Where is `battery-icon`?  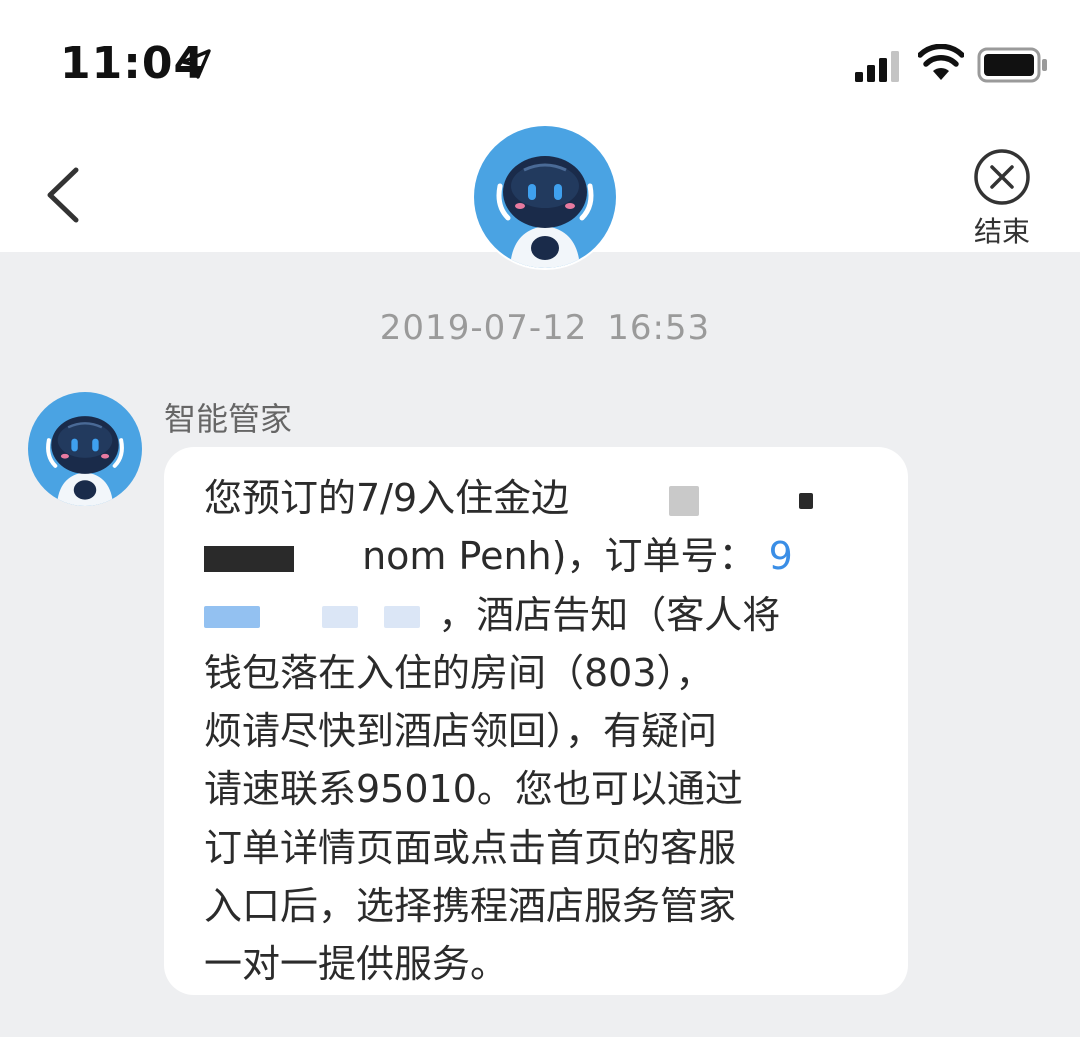
battery-icon is located at coordinates (1012, 65).